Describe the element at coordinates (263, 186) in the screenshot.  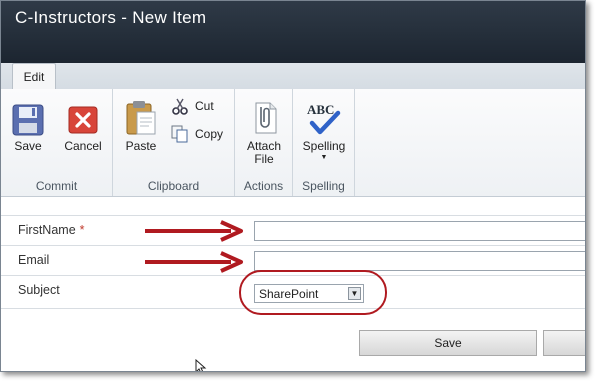
I see `group-label-actions: Actions` at that location.